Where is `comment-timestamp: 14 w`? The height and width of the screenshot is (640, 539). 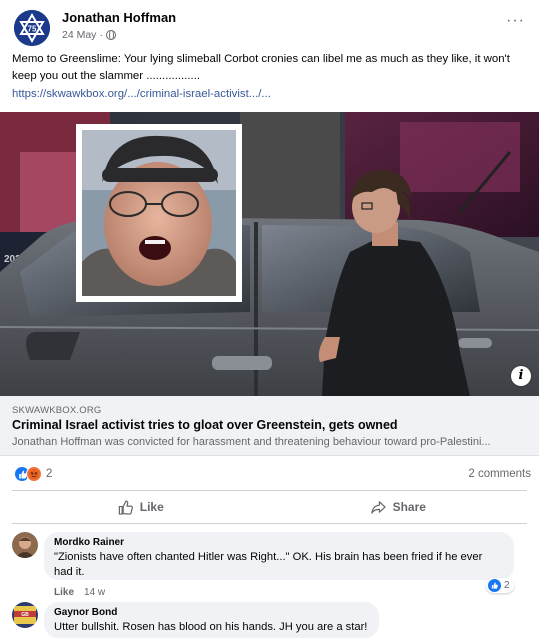
comment-timestamp: 14 w is located at coordinates (94, 592).